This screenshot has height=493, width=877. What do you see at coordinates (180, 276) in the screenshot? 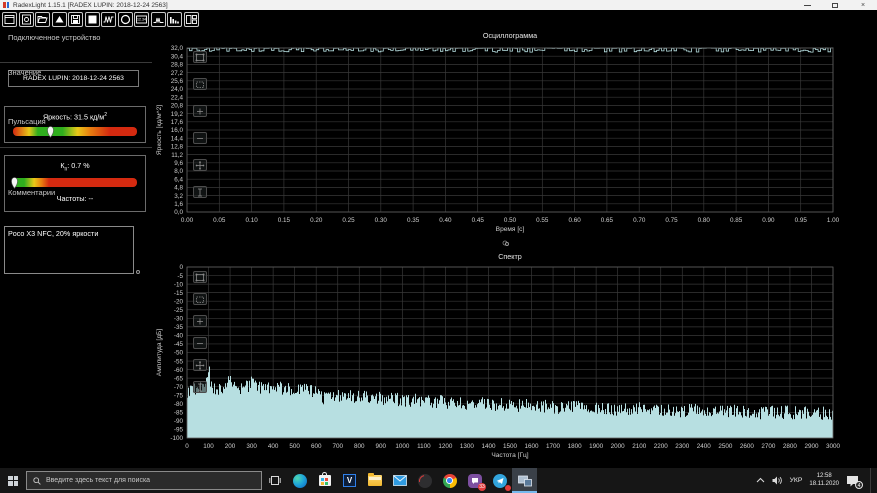
I see `svg-text: -5` at bounding box center [180, 276].